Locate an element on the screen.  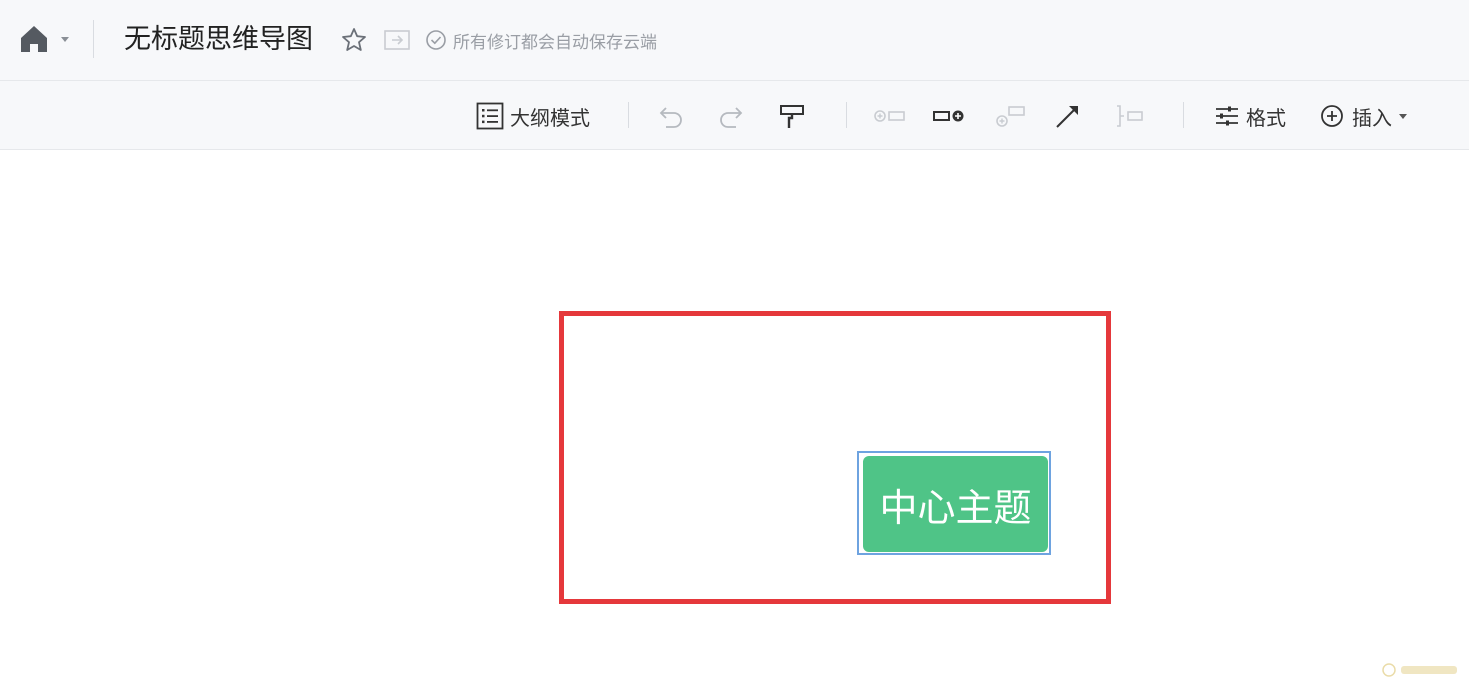
insert-sibling-topic-button is located at coordinates (1010, 116).